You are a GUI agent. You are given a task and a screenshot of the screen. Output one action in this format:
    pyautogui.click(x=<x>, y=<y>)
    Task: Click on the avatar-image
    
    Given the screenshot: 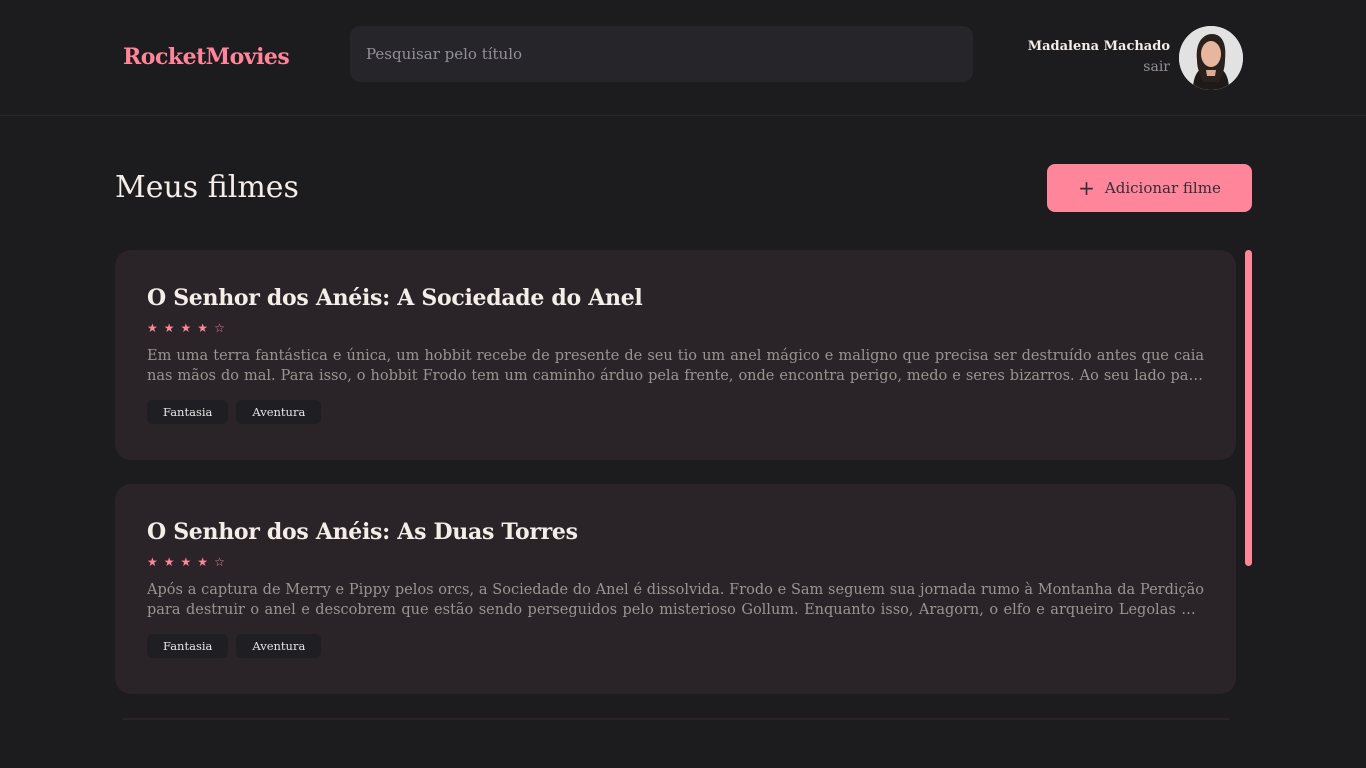 What is the action you would take?
    pyautogui.click(x=1211, y=58)
    